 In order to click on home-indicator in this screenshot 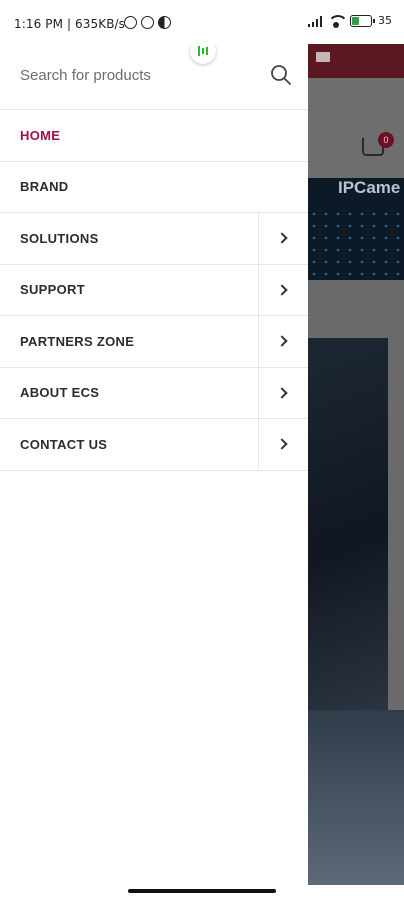, I will do `click(202, 891)`.